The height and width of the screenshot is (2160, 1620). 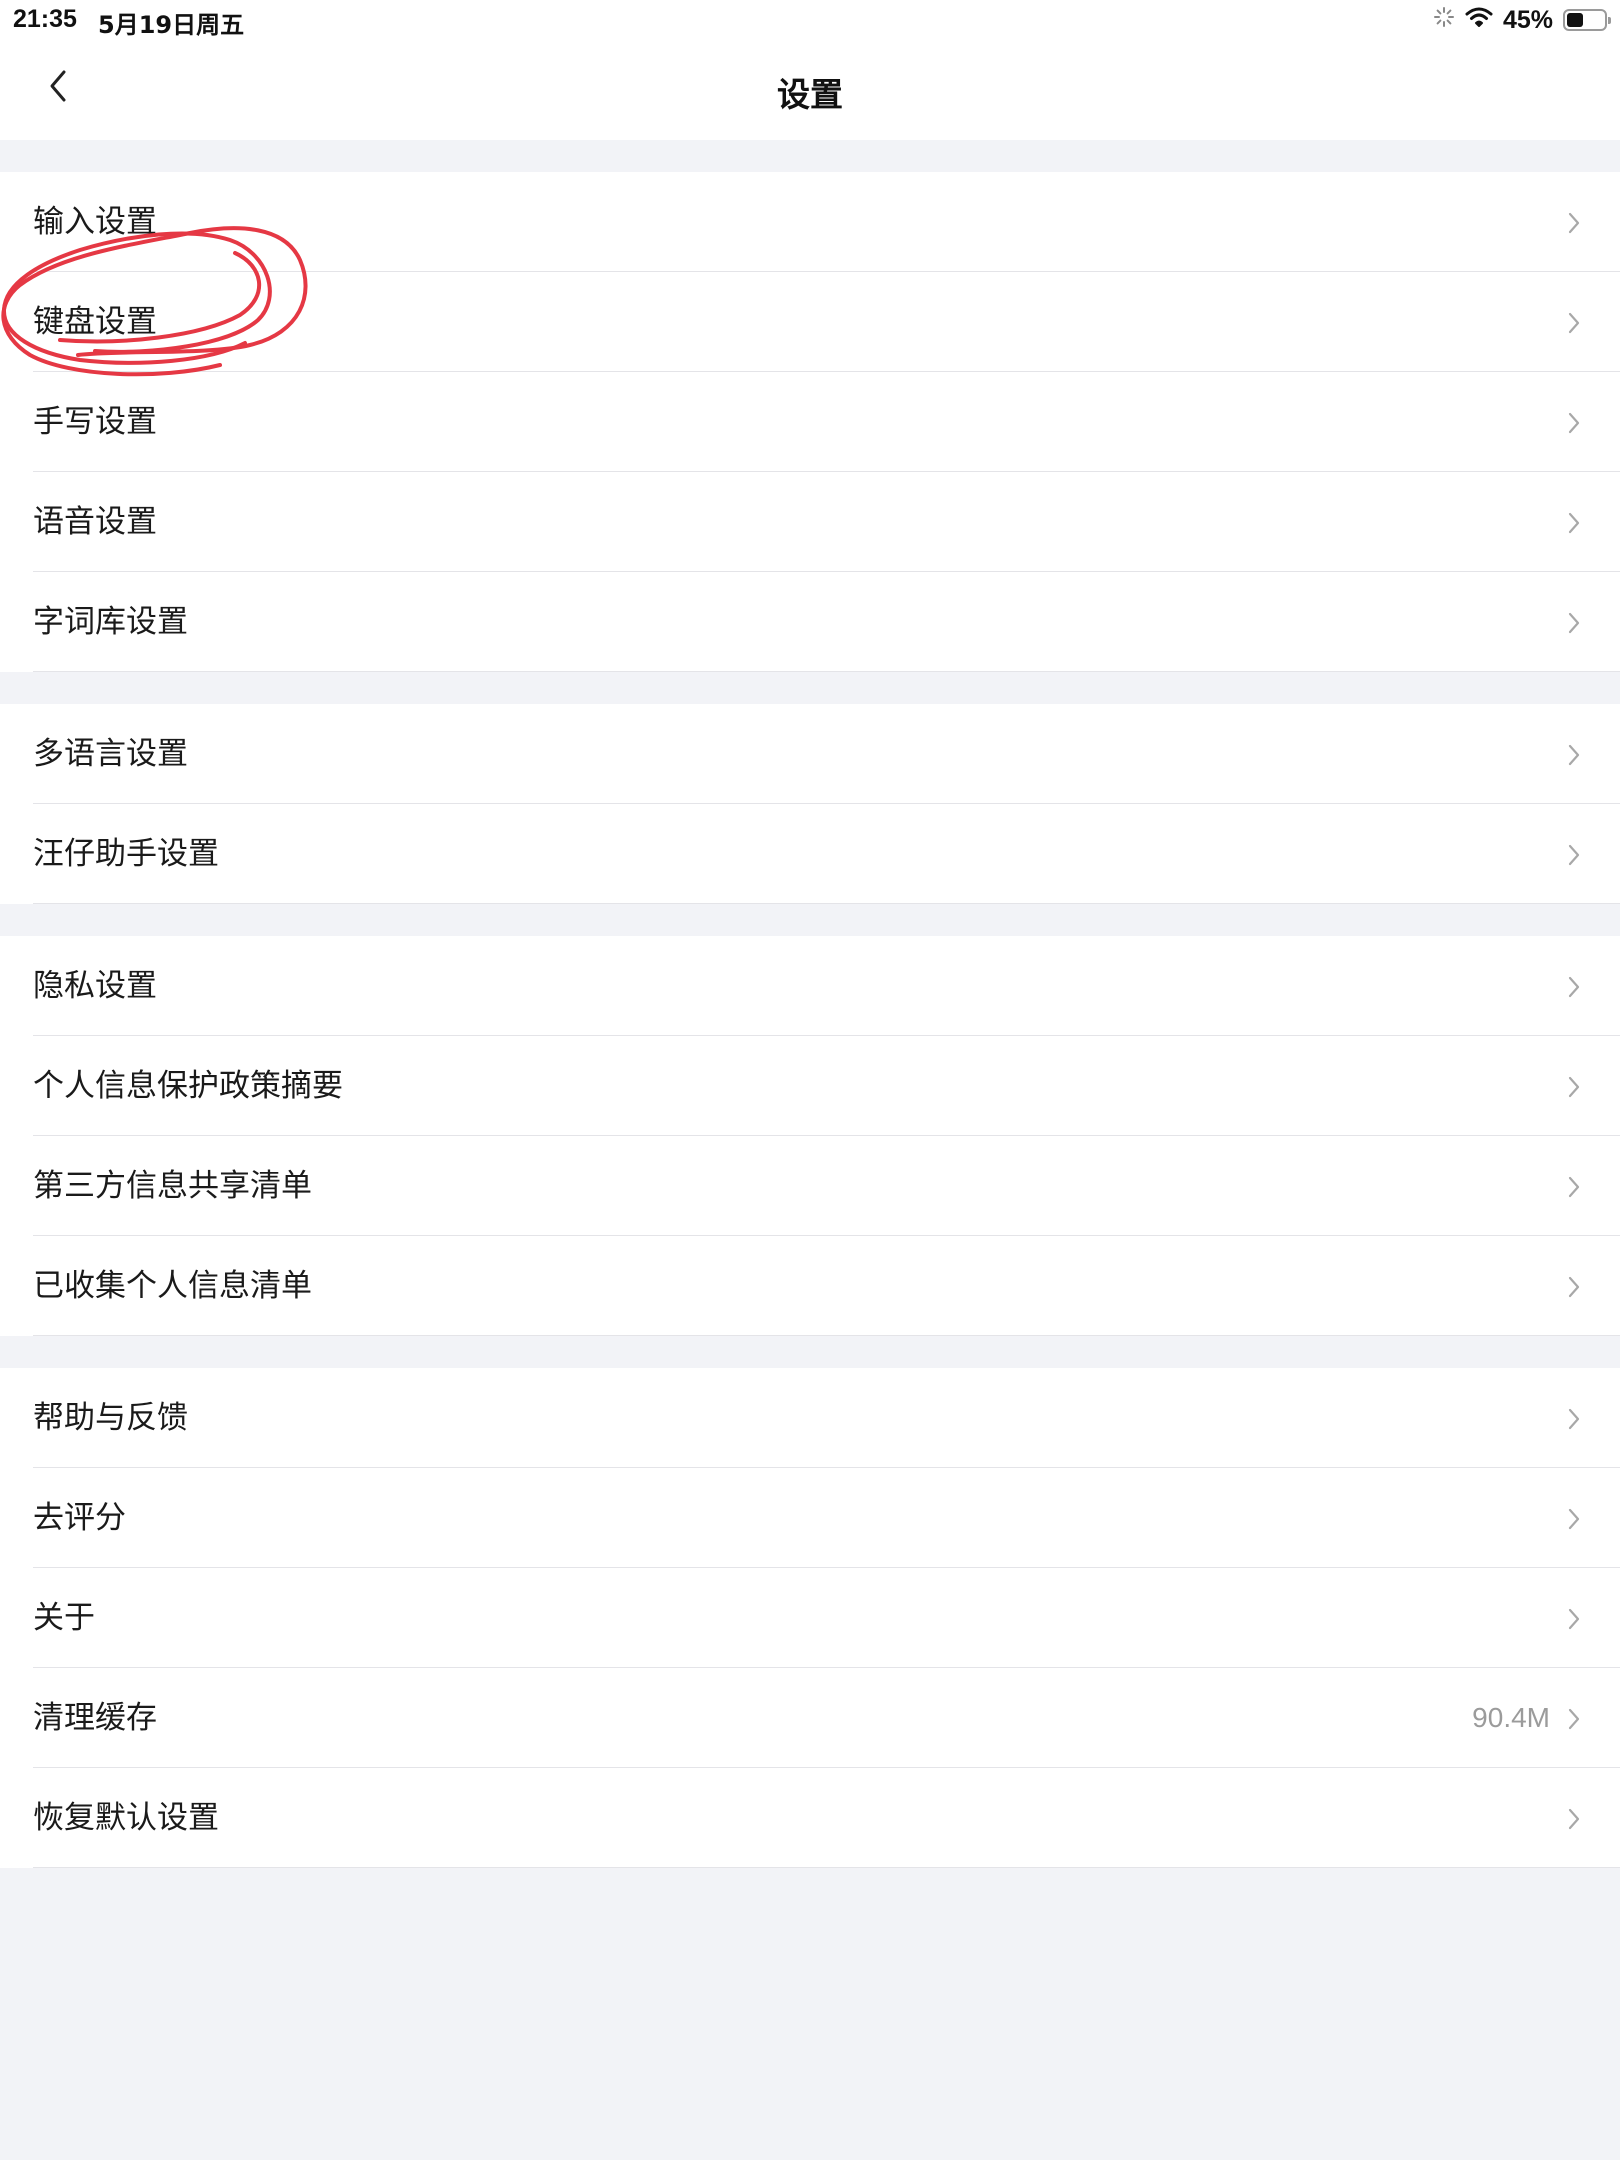 What do you see at coordinates (810, 322) in the screenshot?
I see `settings-row: 键盘设置` at bounding box center [810, 322].